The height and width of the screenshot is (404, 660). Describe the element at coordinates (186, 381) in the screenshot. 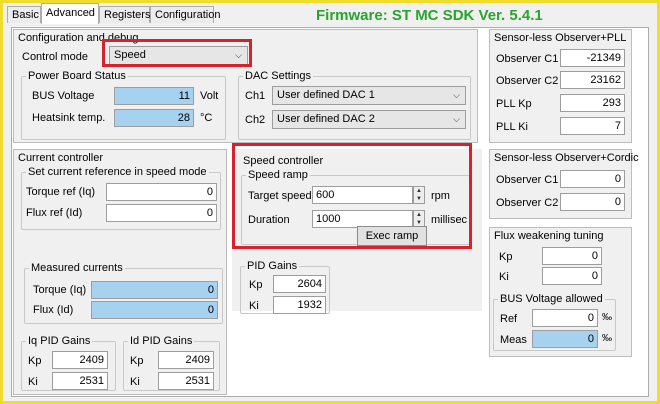

I see `id-ki-field: 2531` at that location.